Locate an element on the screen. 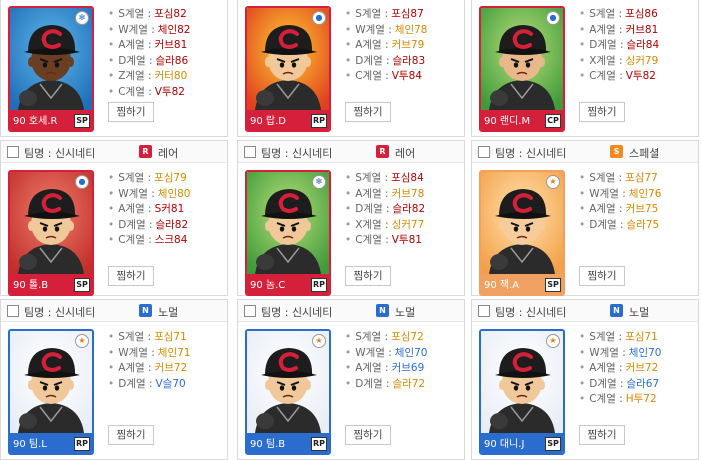 The height and width of the screenshot is (460, 701). pitch-item: • A계열 : S커81 is located at coordinates (149, 210).